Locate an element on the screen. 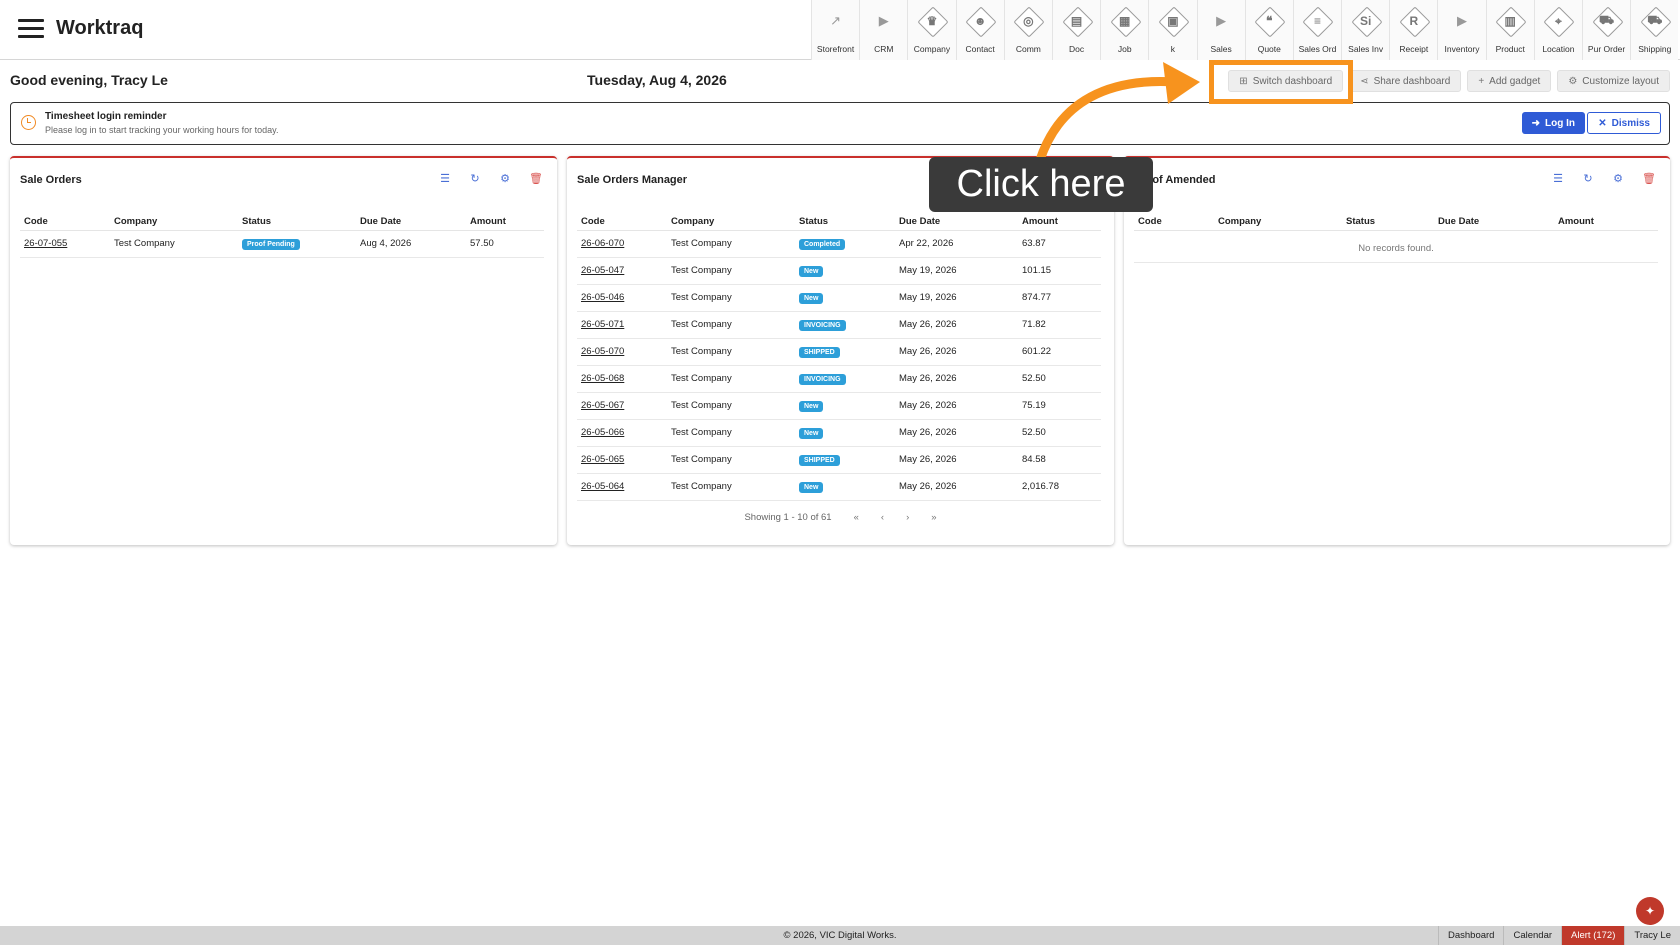 Image resolution: width=1680 pixels, height=945 pixels. order-code-link: 26-06-070 is located at coordinates (602, 243).